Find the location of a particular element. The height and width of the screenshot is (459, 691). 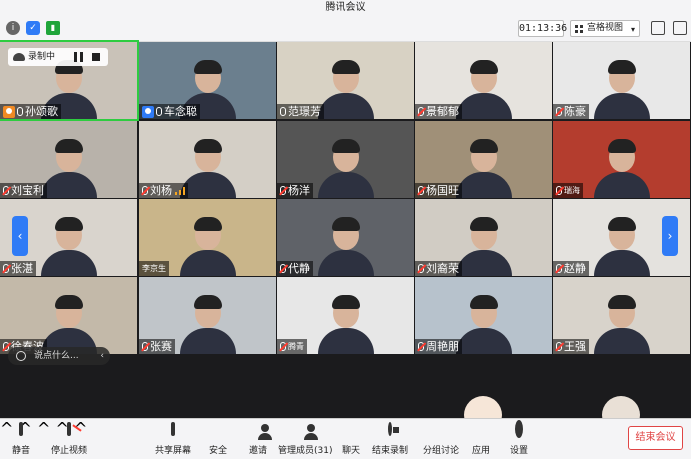

chat-button: 聊天 is located at coordinates (351, 440).